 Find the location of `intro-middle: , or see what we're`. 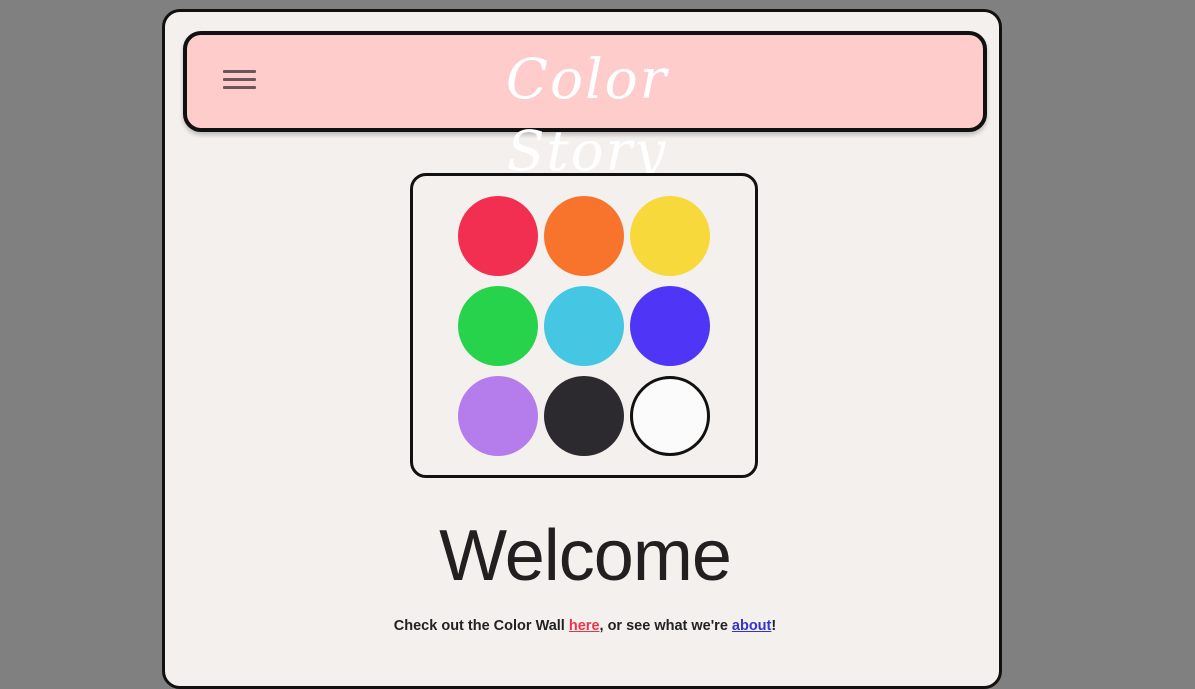

intro-middle: , or see what we're is located at coordinates (665, 626).